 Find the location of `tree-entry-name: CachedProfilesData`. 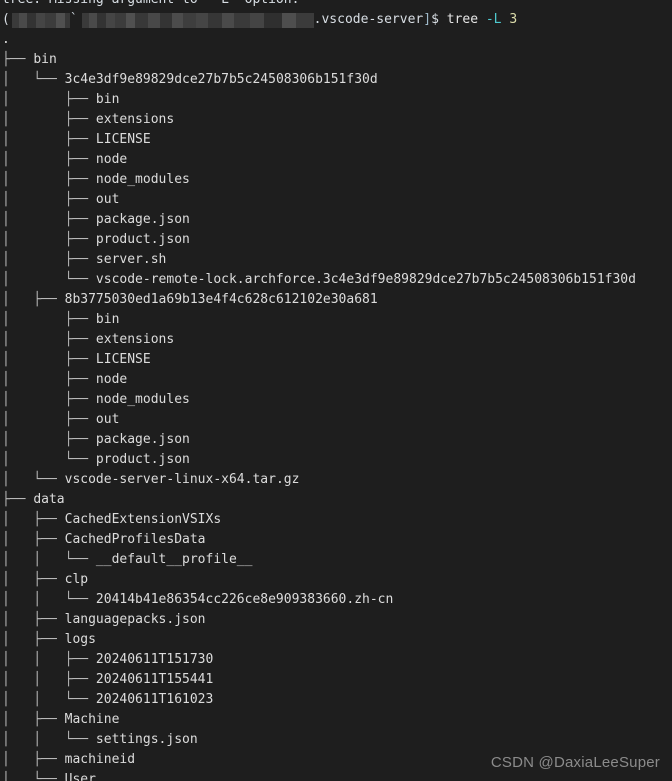

tree-entry-name: CachedProfilesData is located at coordinates (135, 539).